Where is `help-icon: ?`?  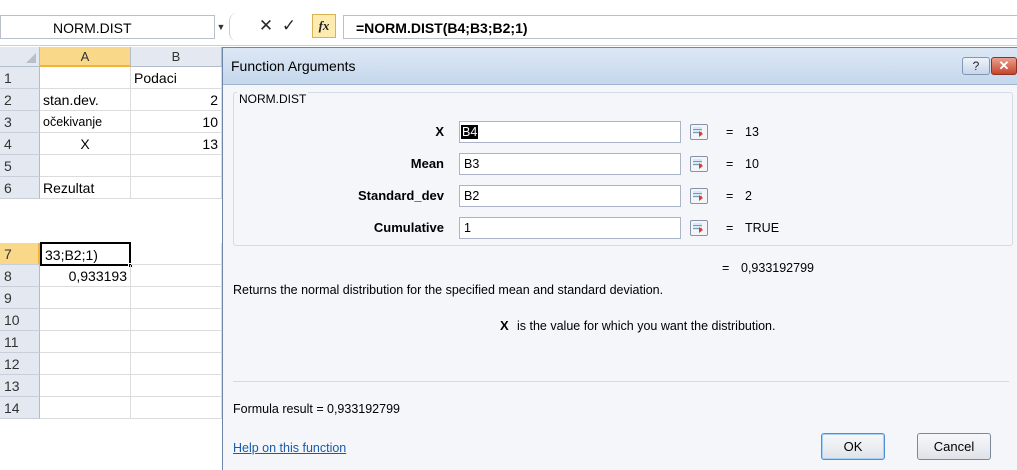
help-icon: ? is located at coordinates (976, 66).